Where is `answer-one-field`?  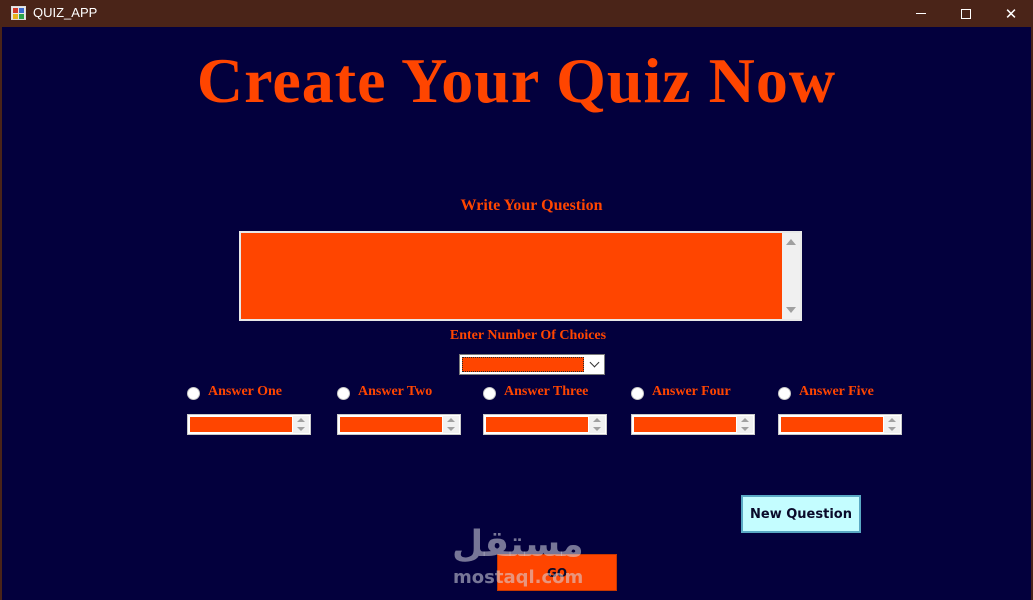
answer-one-field is located at coordinates (241, 424).